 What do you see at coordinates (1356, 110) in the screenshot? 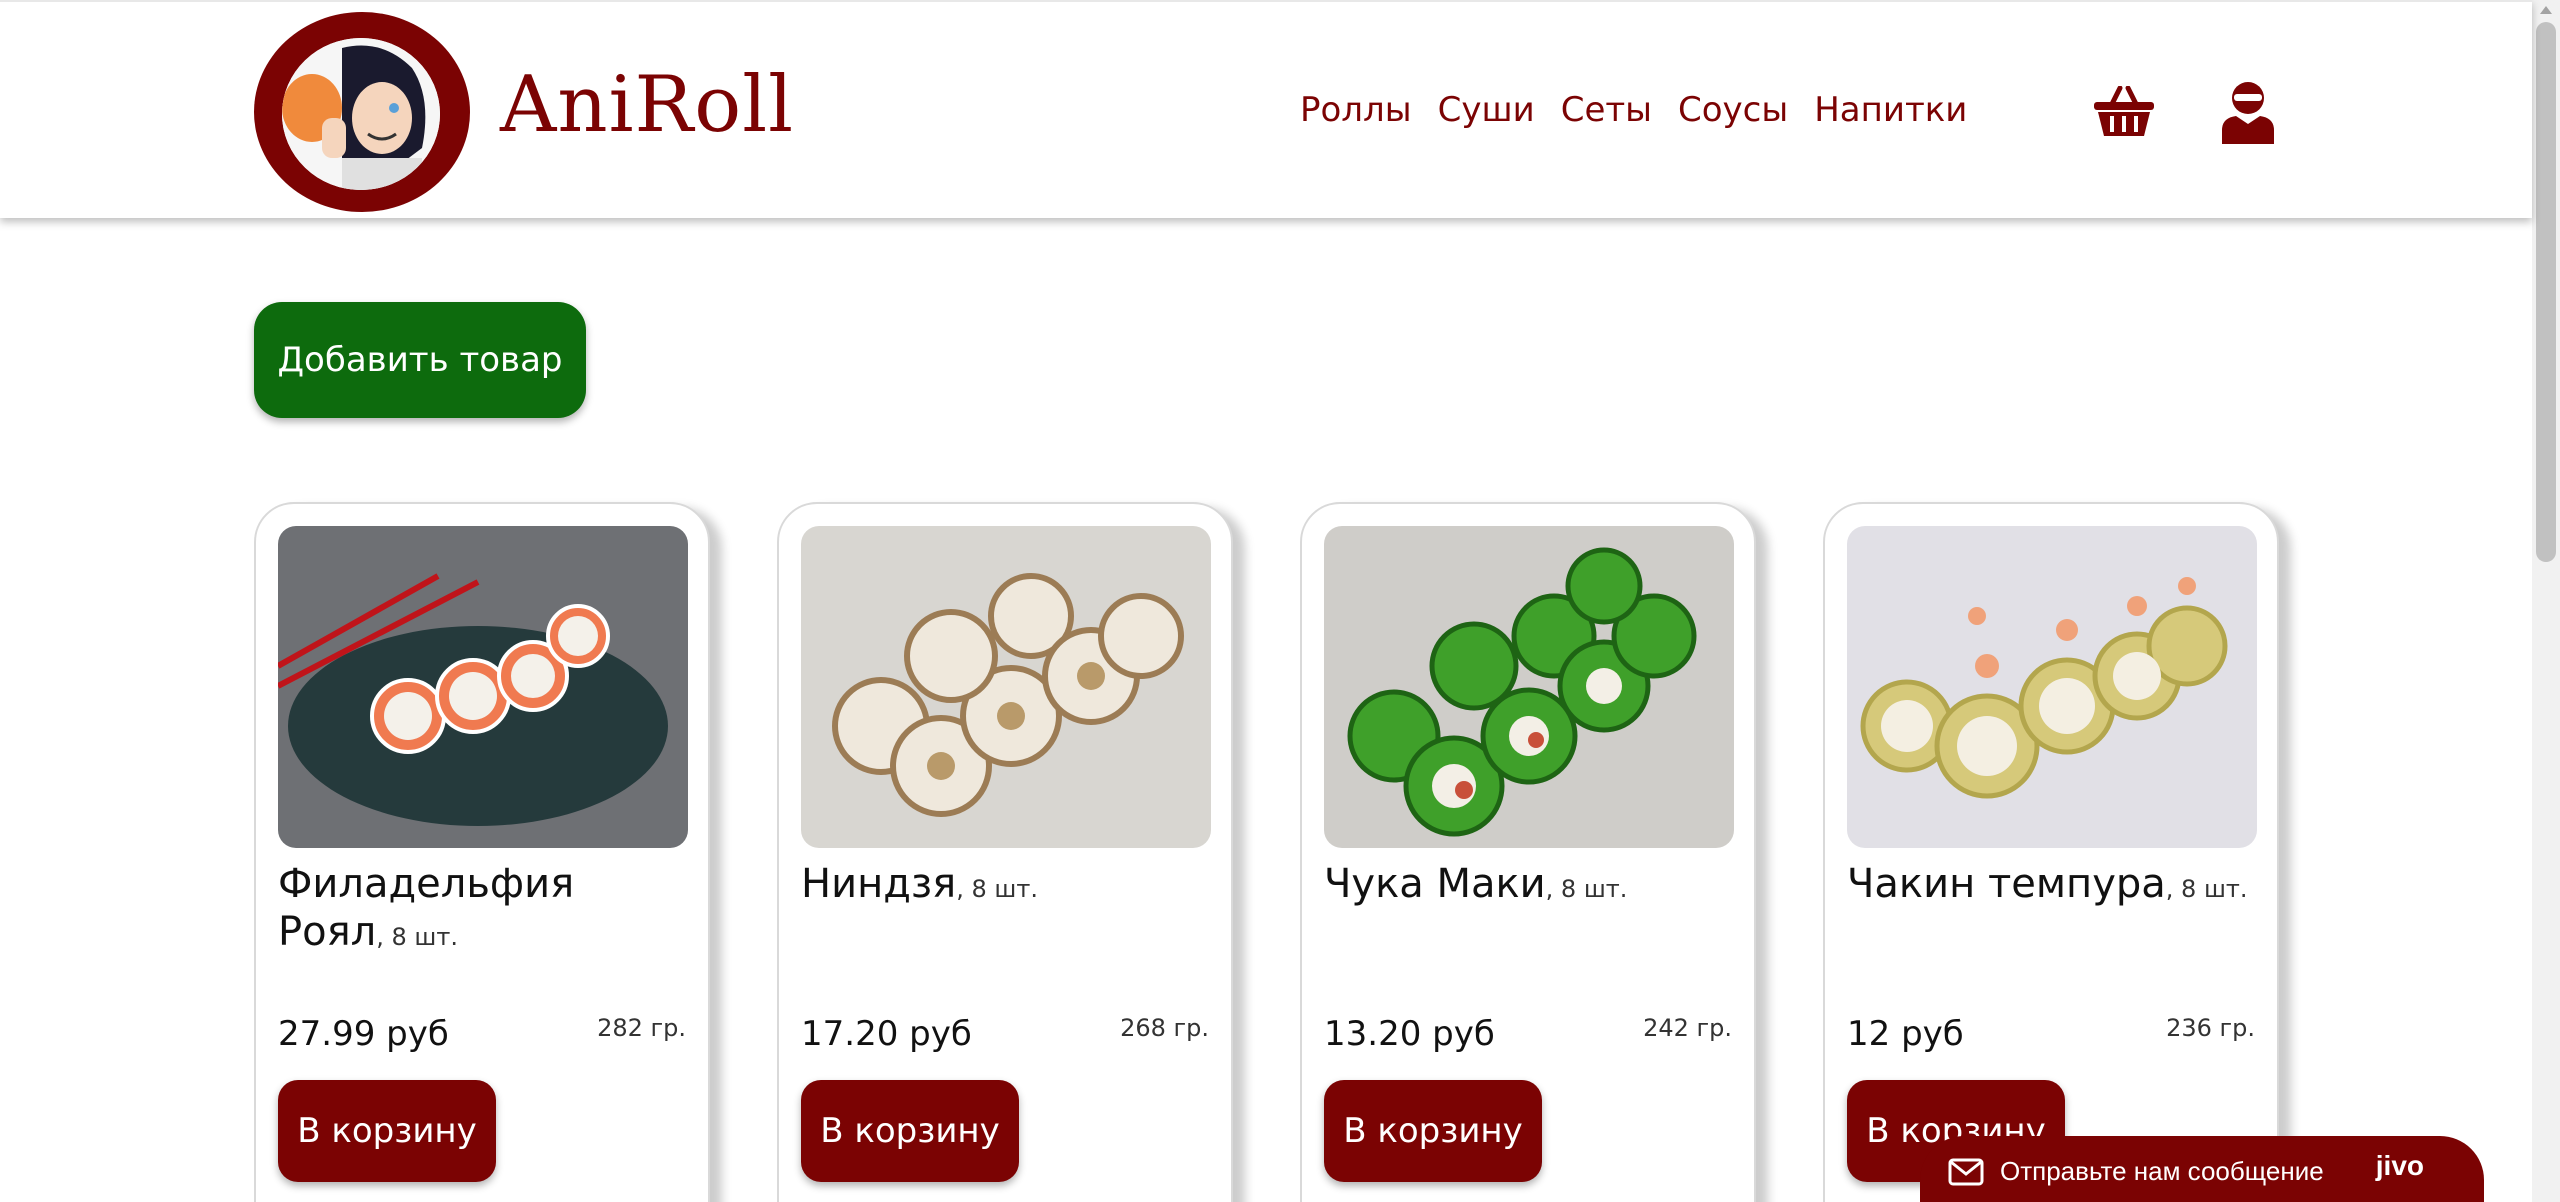
I see `nav-item-rolls: Роллы` at bounding box center [1356, 110].